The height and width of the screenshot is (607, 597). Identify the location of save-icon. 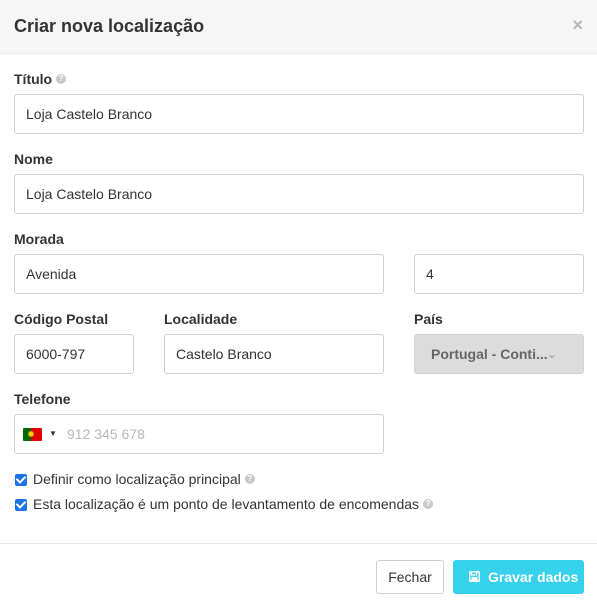
(474, 576).